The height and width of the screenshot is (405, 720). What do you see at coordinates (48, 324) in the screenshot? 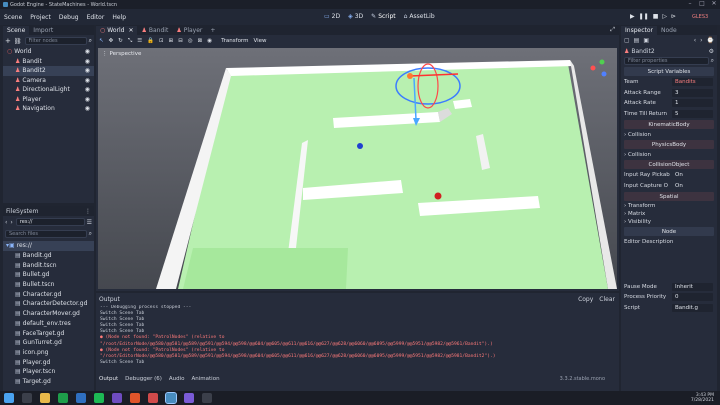
I see `file-item: ▤ default_env.tres` at bounding box center [48, 324].